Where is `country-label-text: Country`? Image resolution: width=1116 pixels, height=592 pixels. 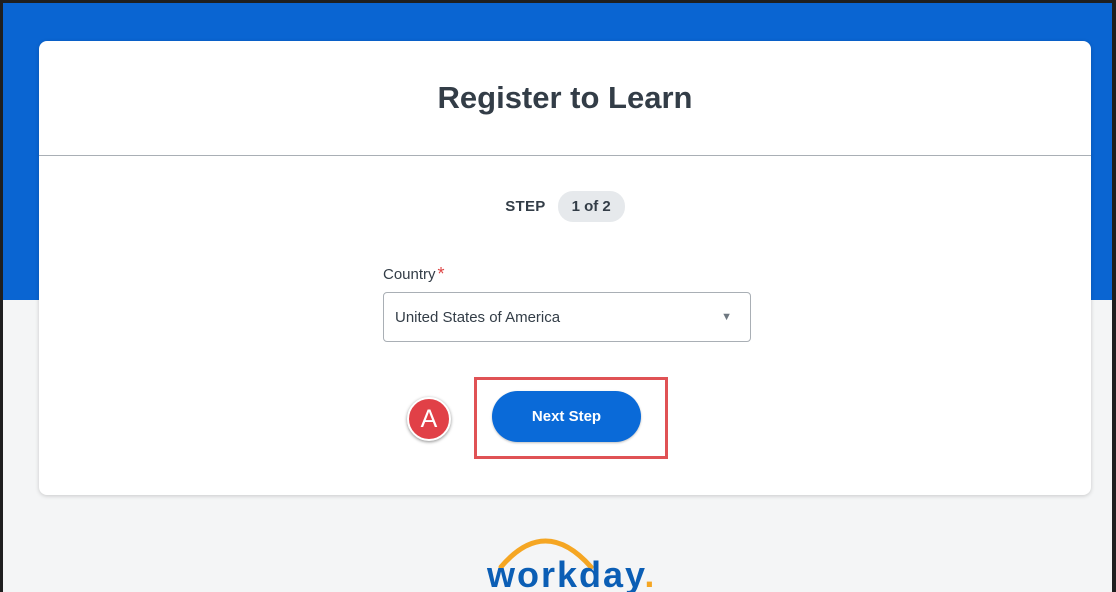
country-label-text: Country is located at coordinates (409, 274).